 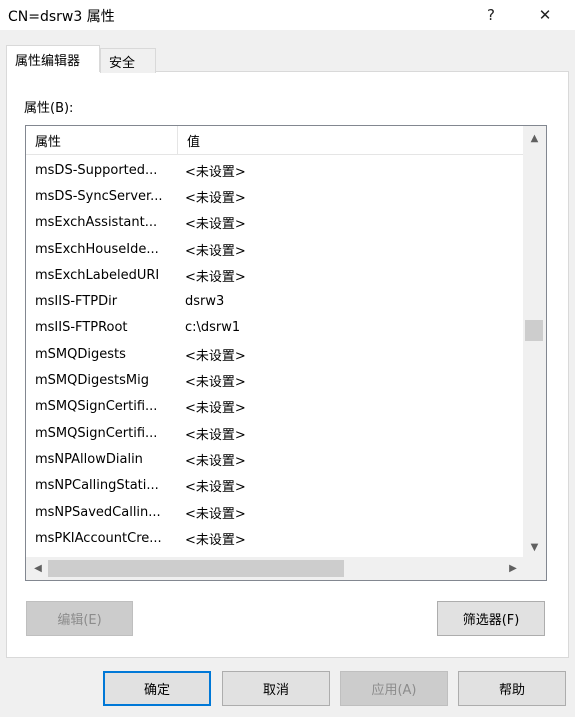 What do you see at coordinates (196, 568) in the screenshot?
I see `horizontal-scroll-thumb` at bounding box center [196, 568].